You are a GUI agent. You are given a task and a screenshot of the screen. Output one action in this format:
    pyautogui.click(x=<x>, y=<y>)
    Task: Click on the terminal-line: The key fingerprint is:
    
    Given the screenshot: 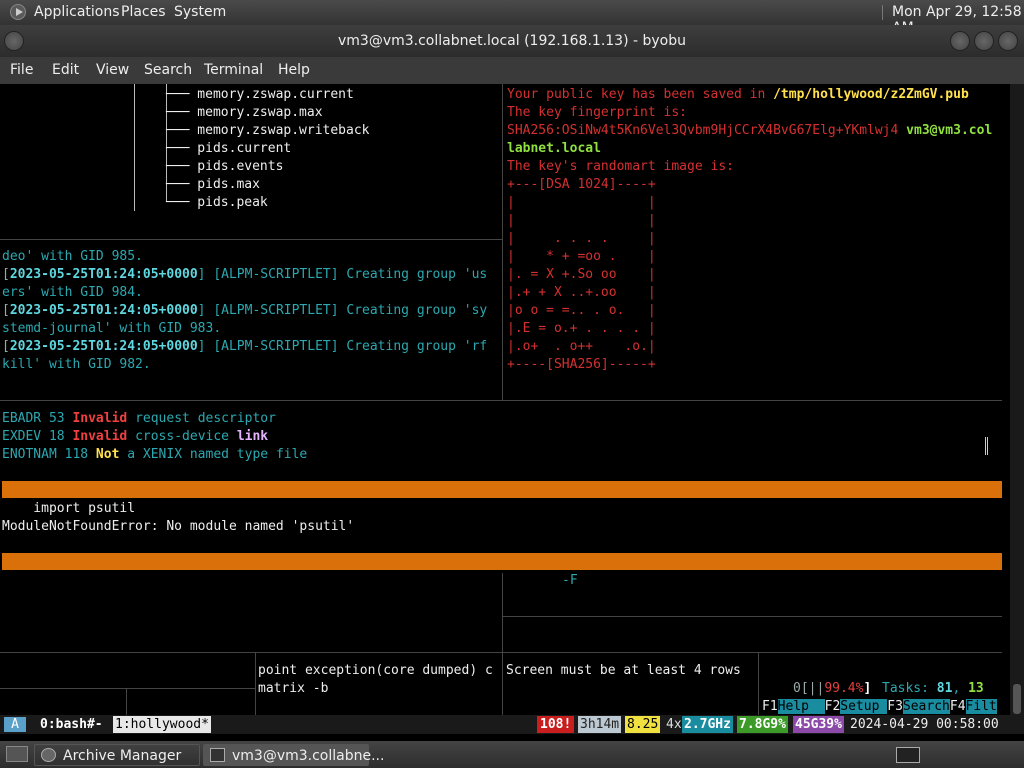 What is the action you would take?
    pyautogui.click(x=597, y=112)
    